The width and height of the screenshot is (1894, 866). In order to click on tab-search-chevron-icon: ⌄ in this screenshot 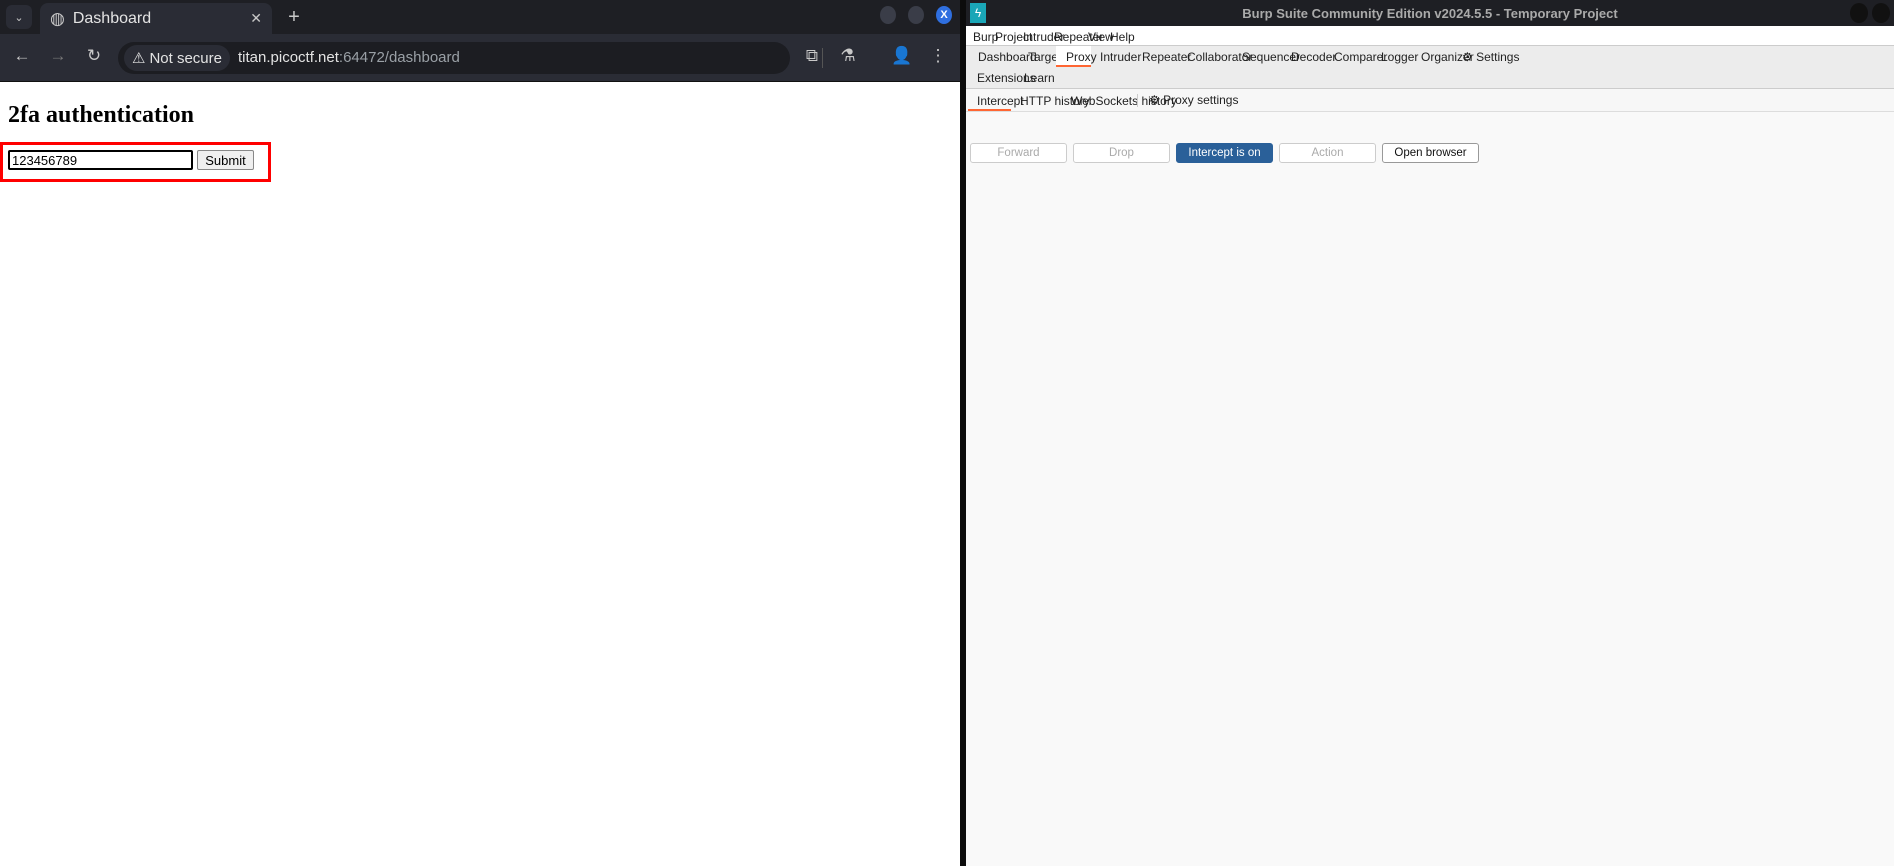, I will do `click(19, 17)`.